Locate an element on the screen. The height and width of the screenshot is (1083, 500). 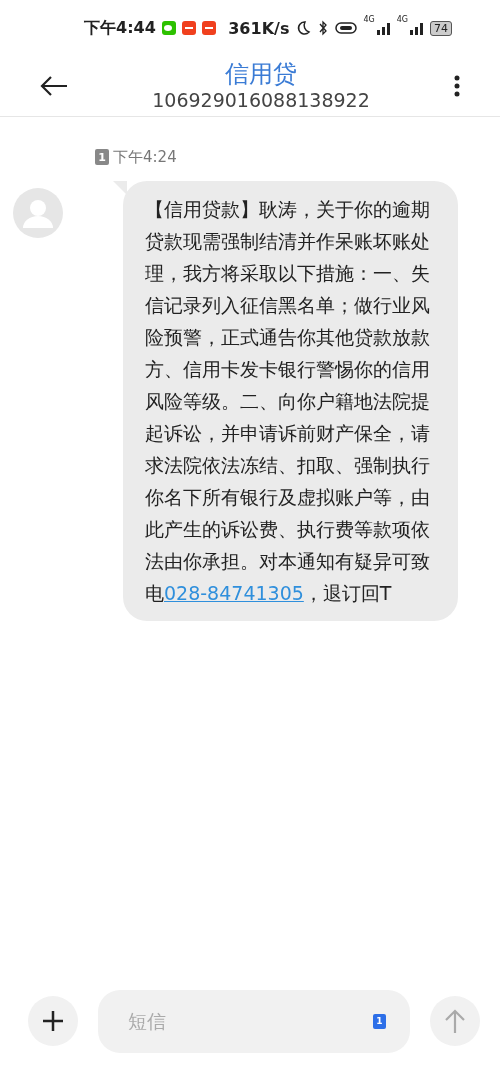
moon-icon is located at coordinates (303, 28).